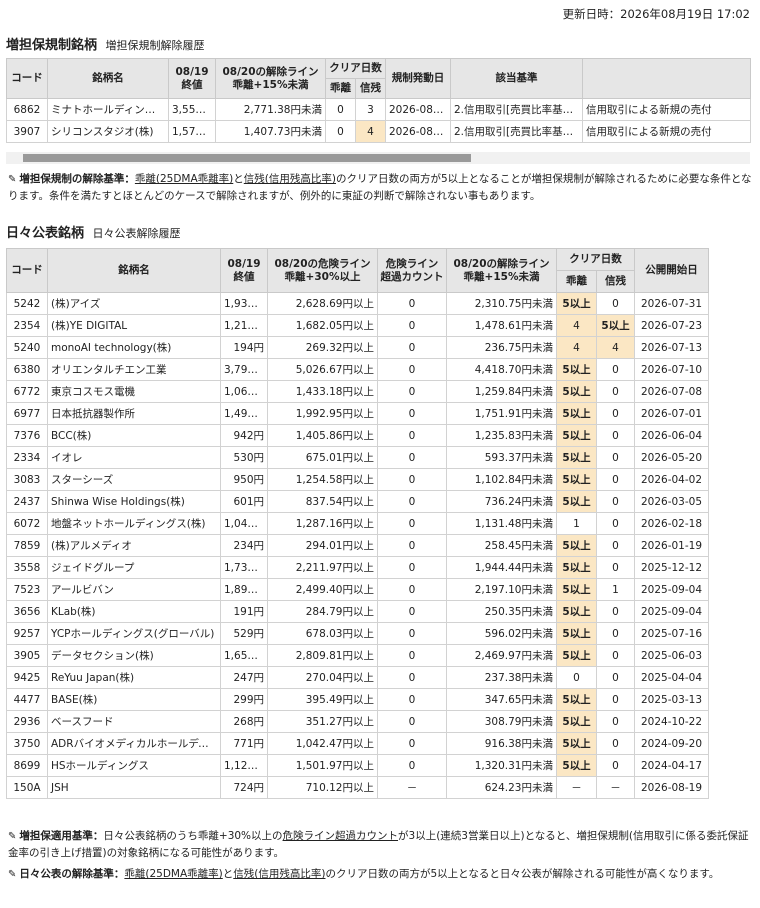 This screenshot has width=760, height=908. What do you see at coordinates (134, 457) in the screenshot?
I see `stock-name: イオレ` at bounding box center [134, 457].